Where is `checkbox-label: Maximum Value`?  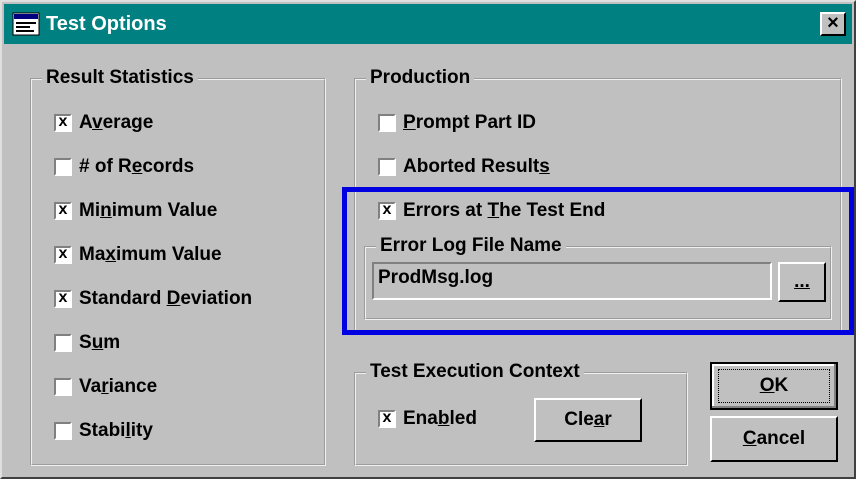 checkbox-label: Maximum Value is located at coordinates (150, 254).